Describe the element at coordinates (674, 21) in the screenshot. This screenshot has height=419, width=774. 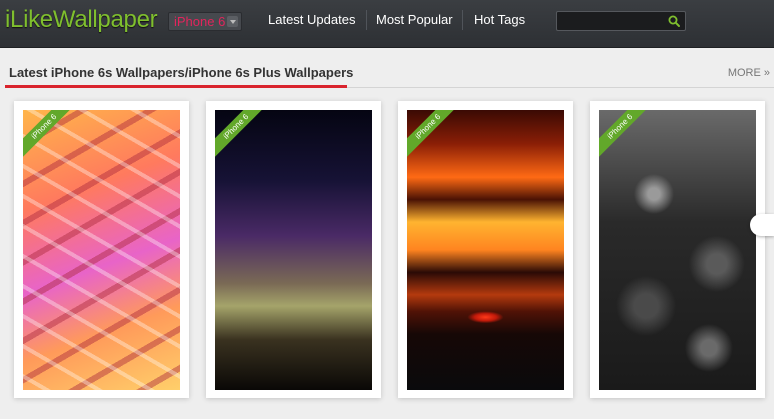
I see `search-icon` at that location.